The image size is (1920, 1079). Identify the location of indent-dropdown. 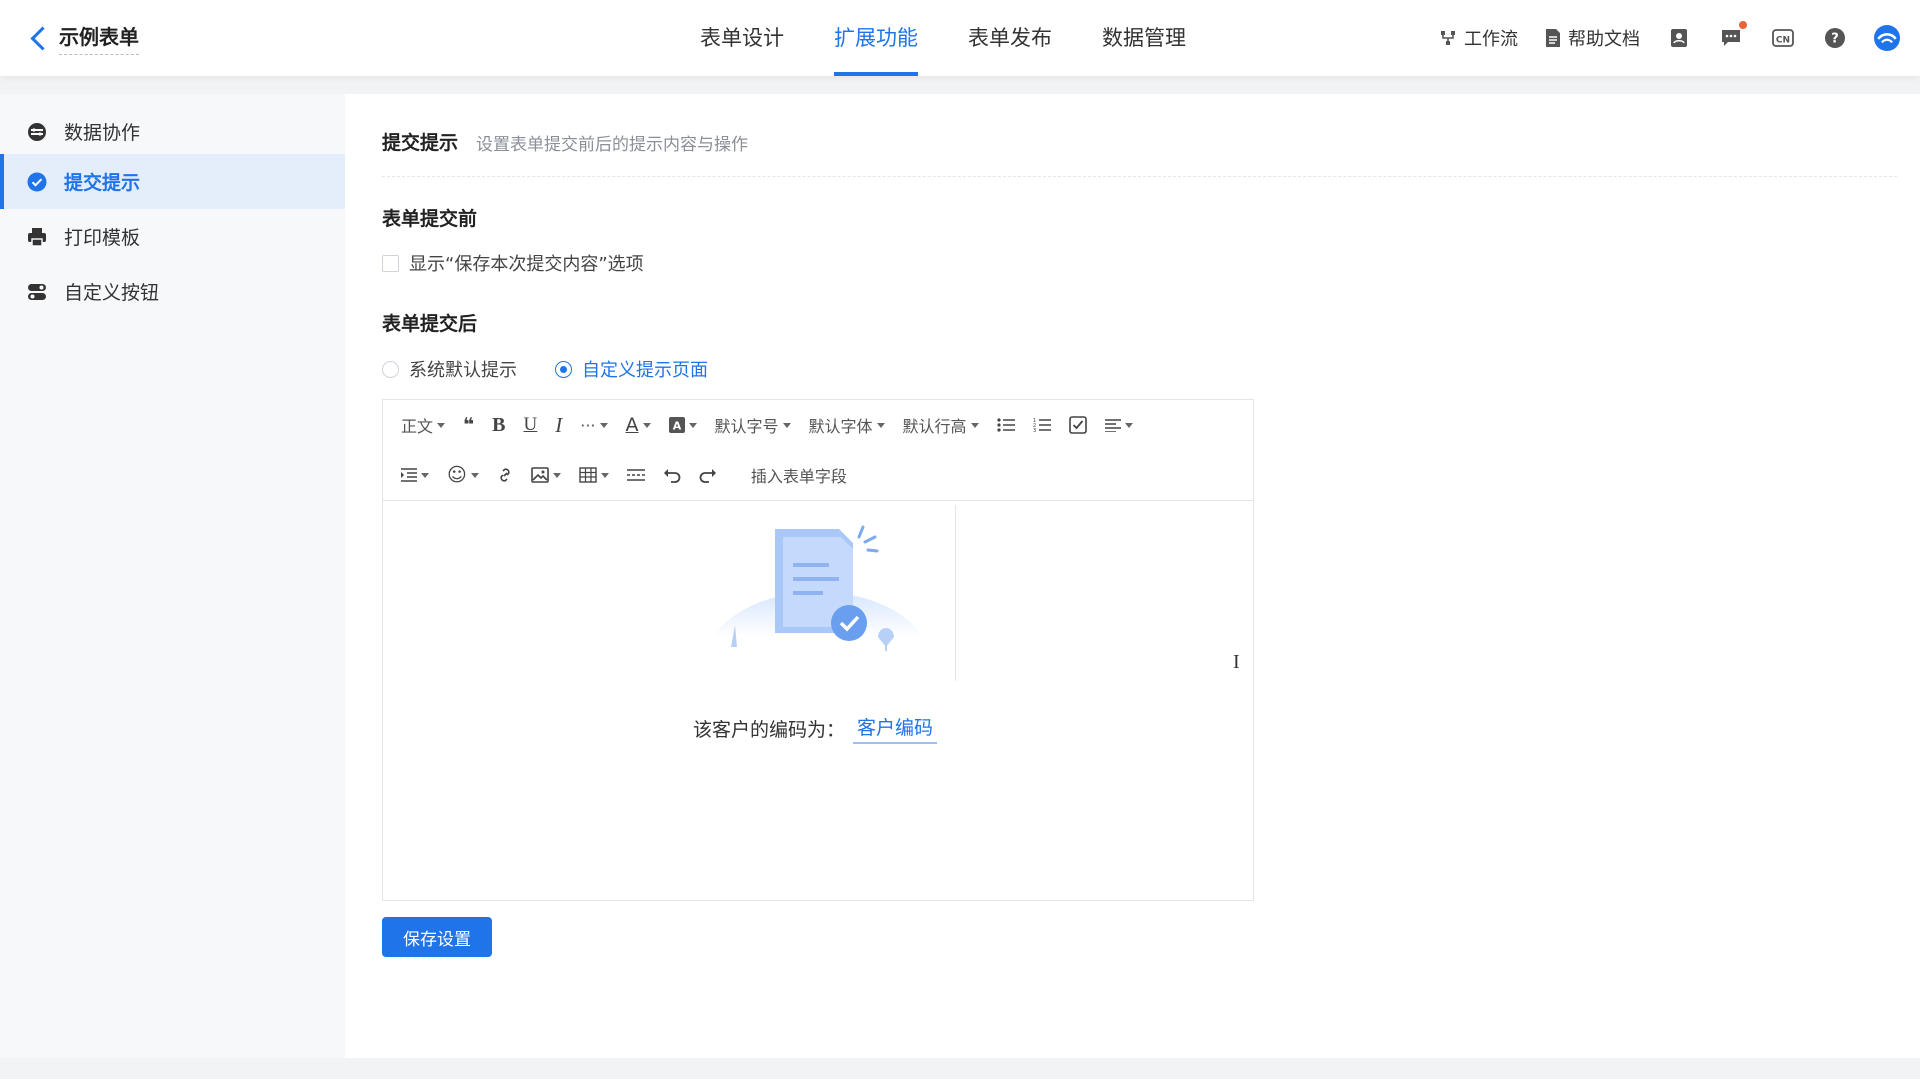
(415, 475).